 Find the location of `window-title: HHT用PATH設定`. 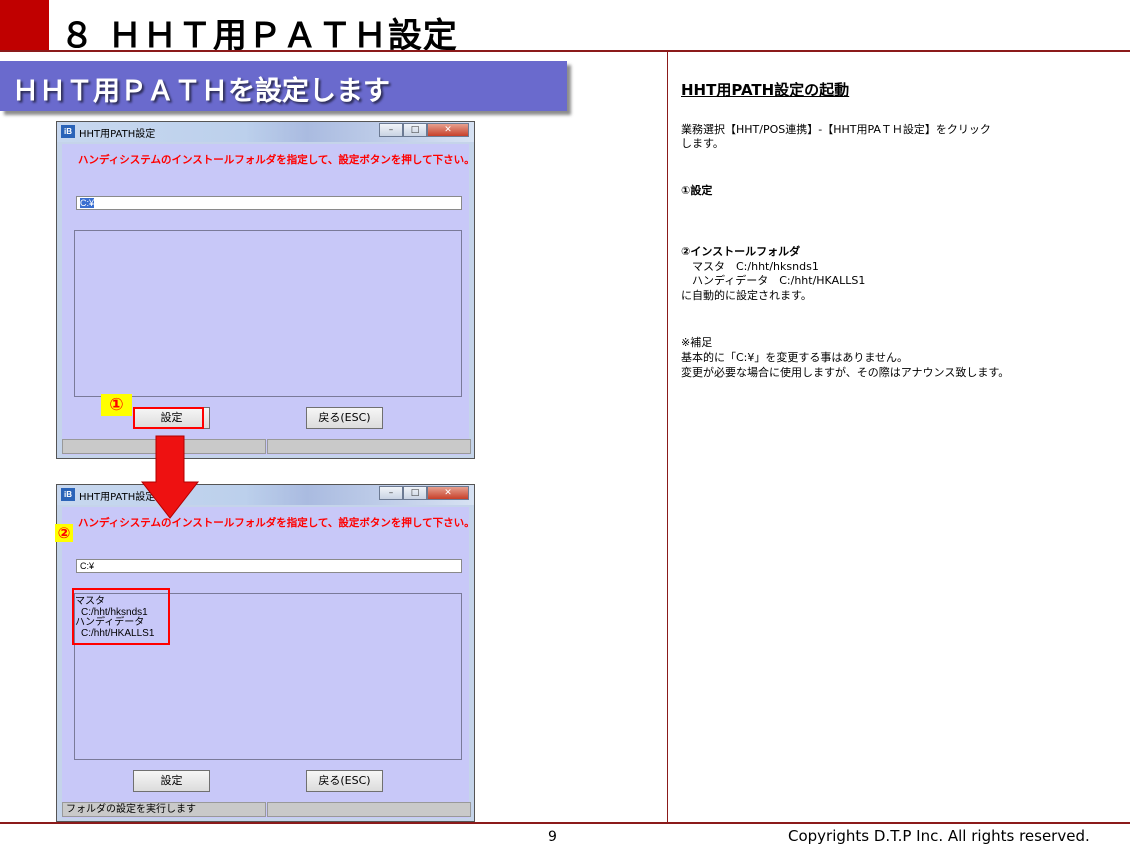

window-title: HHT用PATH設定 is located at coordinates (117, 134).